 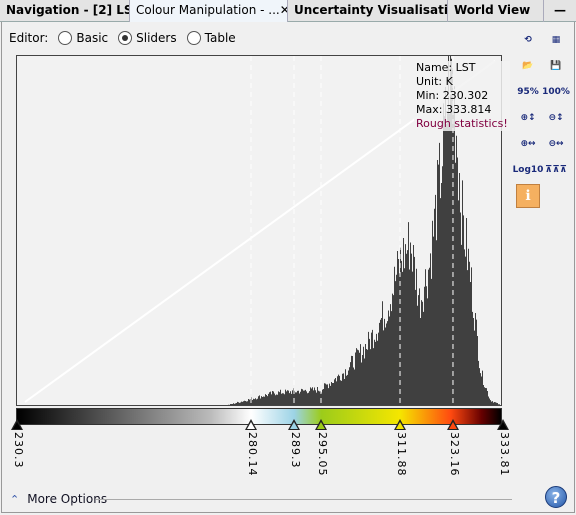 What do you see at coordinates (504, 454) in the screenshot?
I see `slider-value-label: 333.81` at bounding box center [504, 454].